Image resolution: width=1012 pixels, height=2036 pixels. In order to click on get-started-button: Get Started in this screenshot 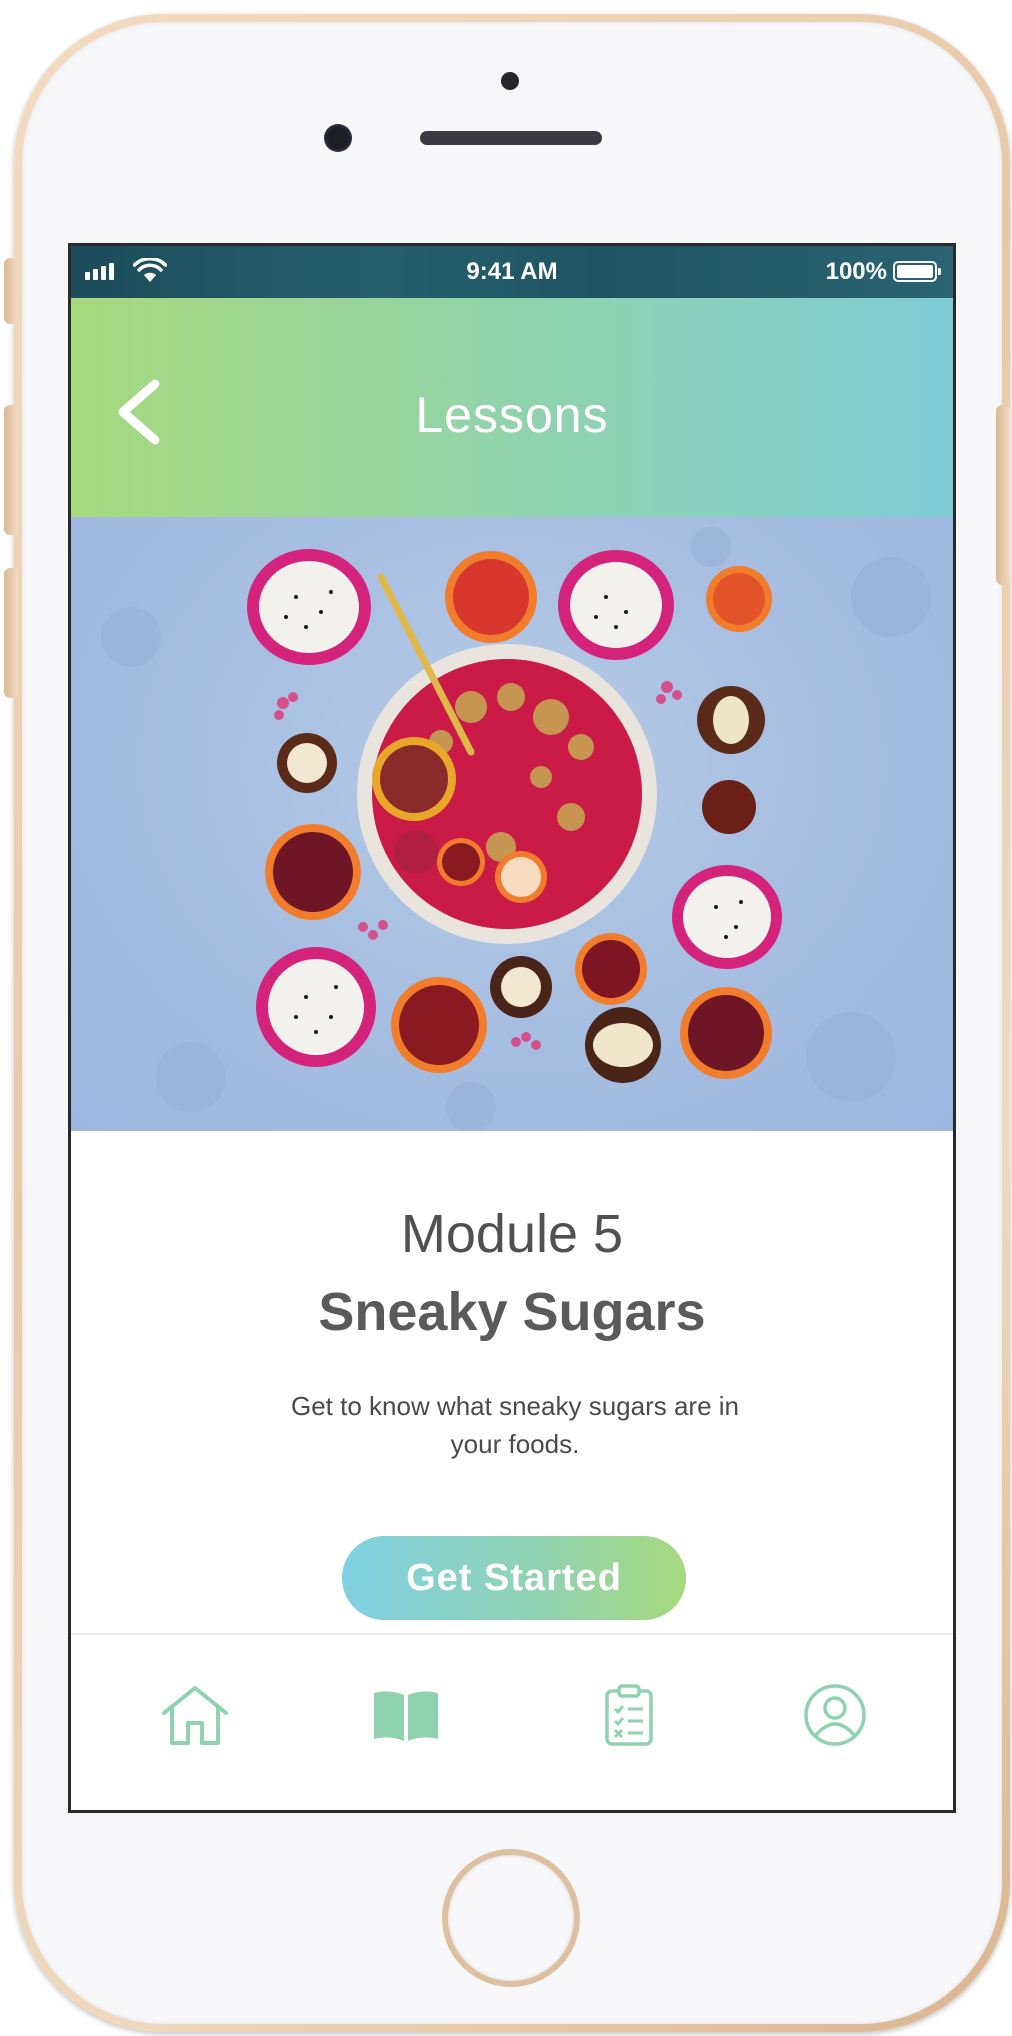, I will do `click(514, 1578)`.